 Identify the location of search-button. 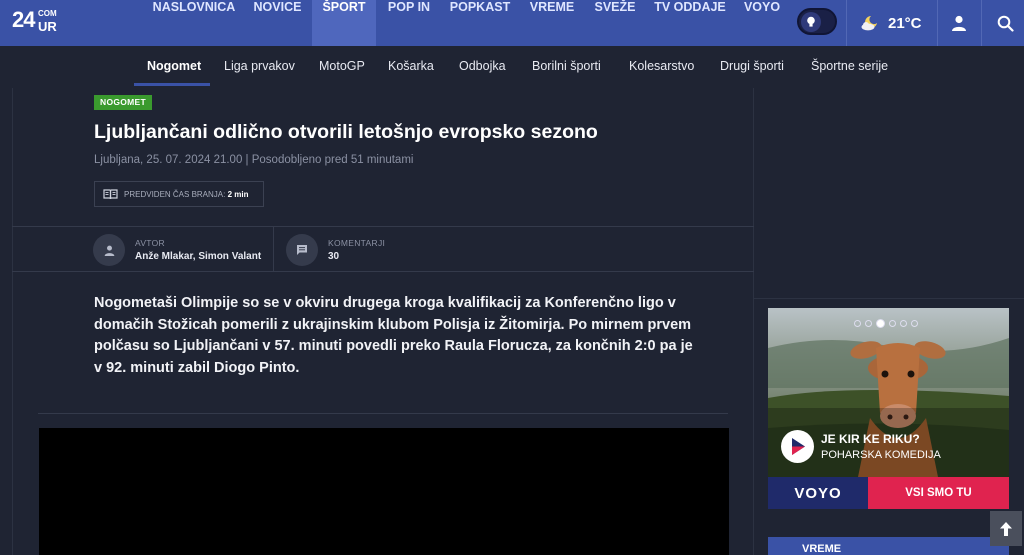
(1003, 23).